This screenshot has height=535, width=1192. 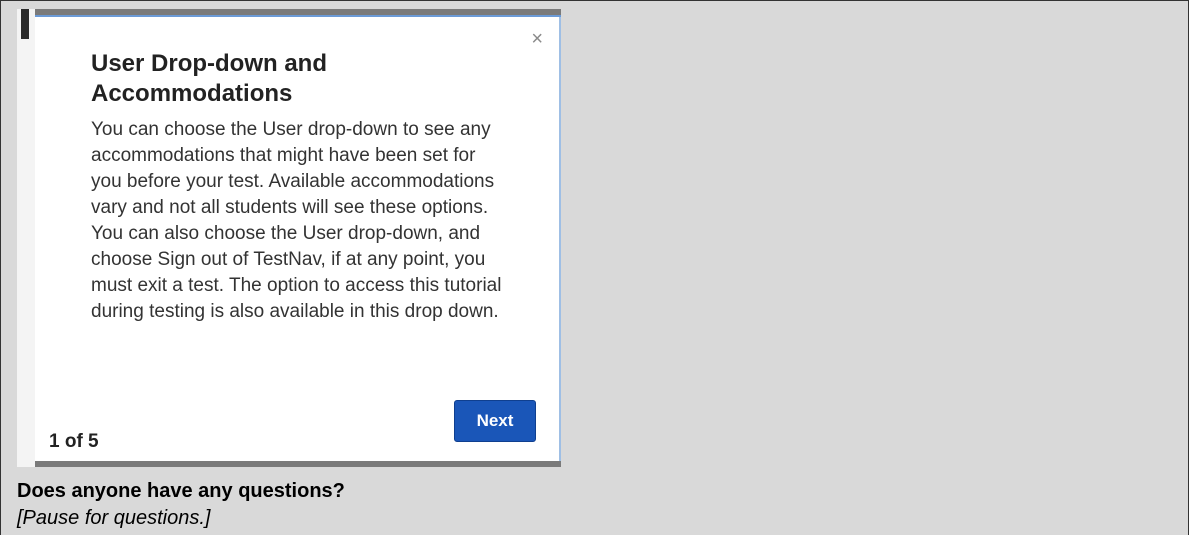 What do you see at coordinates (209, 78) in the screenshot?
I see `popup-title: User Drop-down and Accommodations` at bounding box center [209, 78].